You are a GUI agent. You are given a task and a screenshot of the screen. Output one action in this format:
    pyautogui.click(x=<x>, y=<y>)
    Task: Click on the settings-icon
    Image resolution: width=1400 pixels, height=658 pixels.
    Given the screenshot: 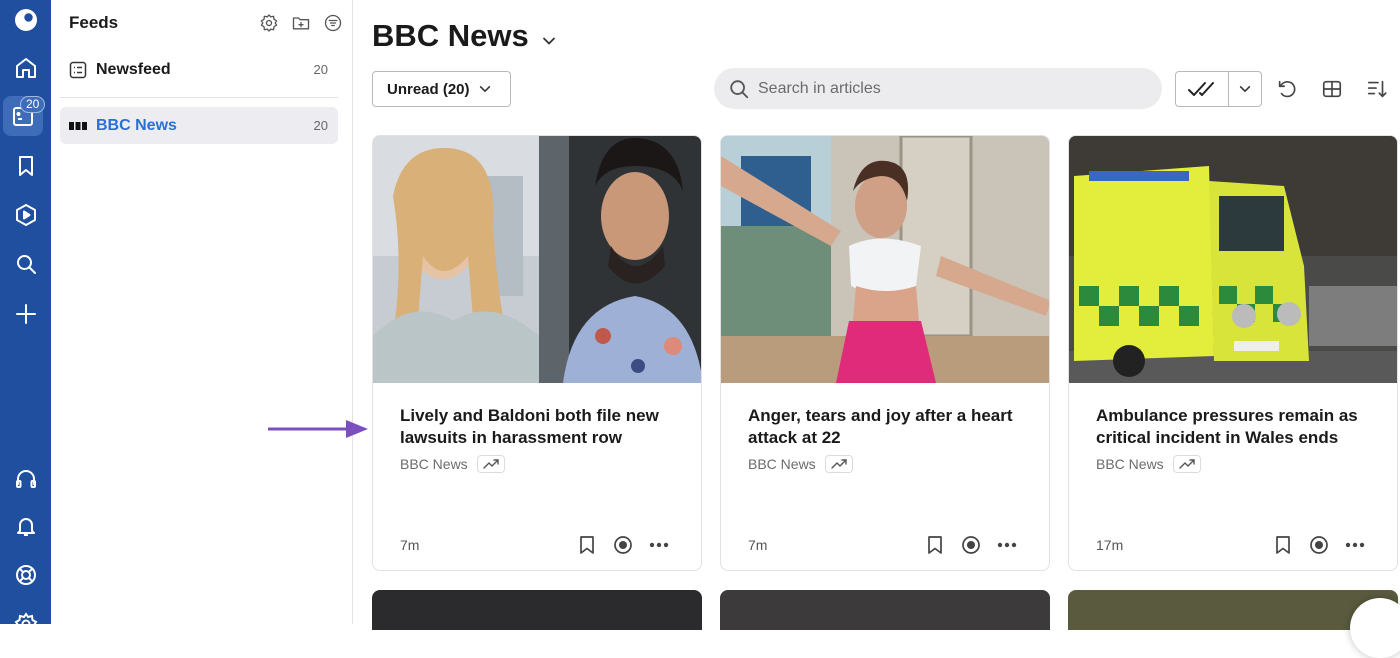 What is the action you would take?
    pyautogui.click(x=269, y=23)
    